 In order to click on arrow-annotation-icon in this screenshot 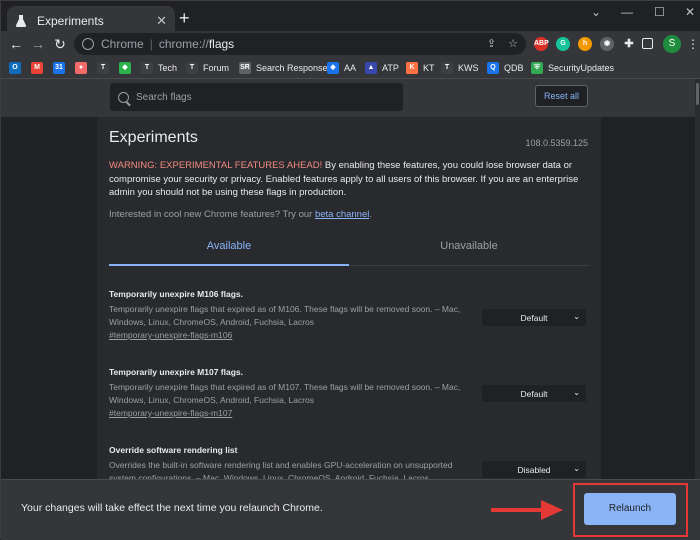, I will do `click(527, 510)`.